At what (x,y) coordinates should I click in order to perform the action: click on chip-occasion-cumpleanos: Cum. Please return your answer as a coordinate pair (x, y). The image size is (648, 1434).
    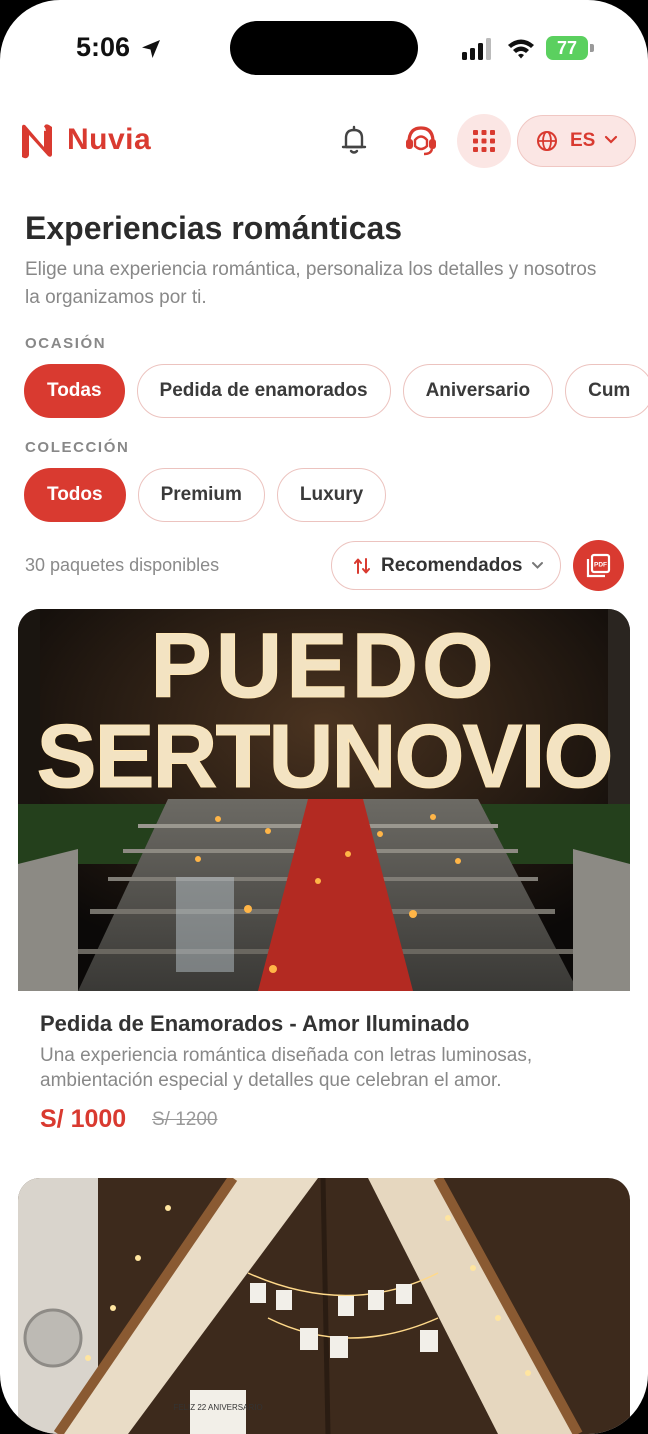
    Looking at the image, I should click on (606, 391).